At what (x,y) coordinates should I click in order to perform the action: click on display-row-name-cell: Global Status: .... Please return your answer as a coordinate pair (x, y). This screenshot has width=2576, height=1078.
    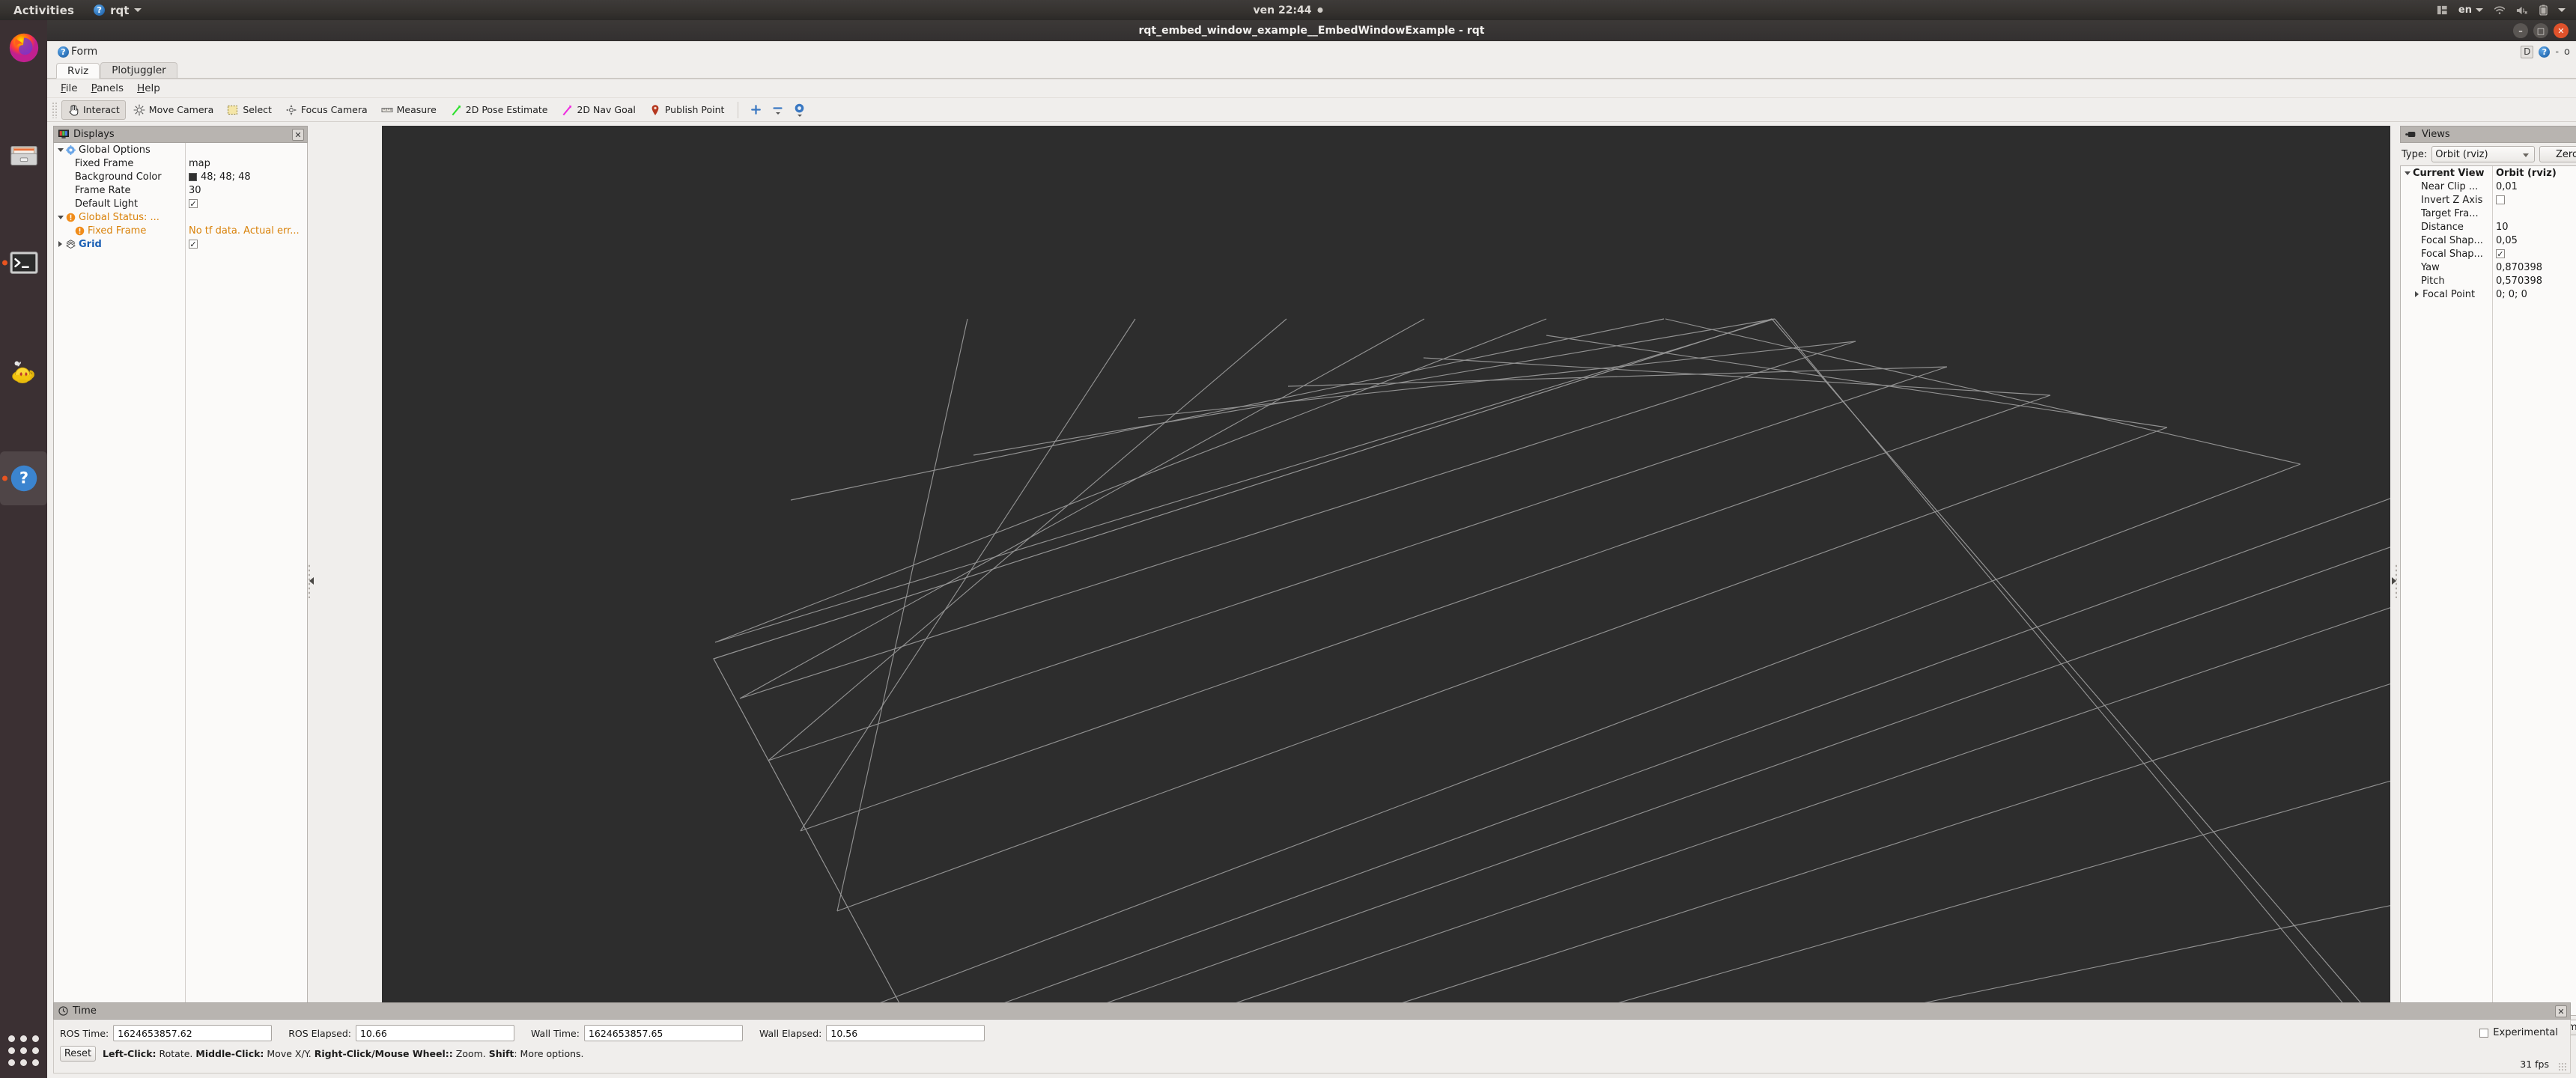
    Looking at the image, I should click on (119, 217).